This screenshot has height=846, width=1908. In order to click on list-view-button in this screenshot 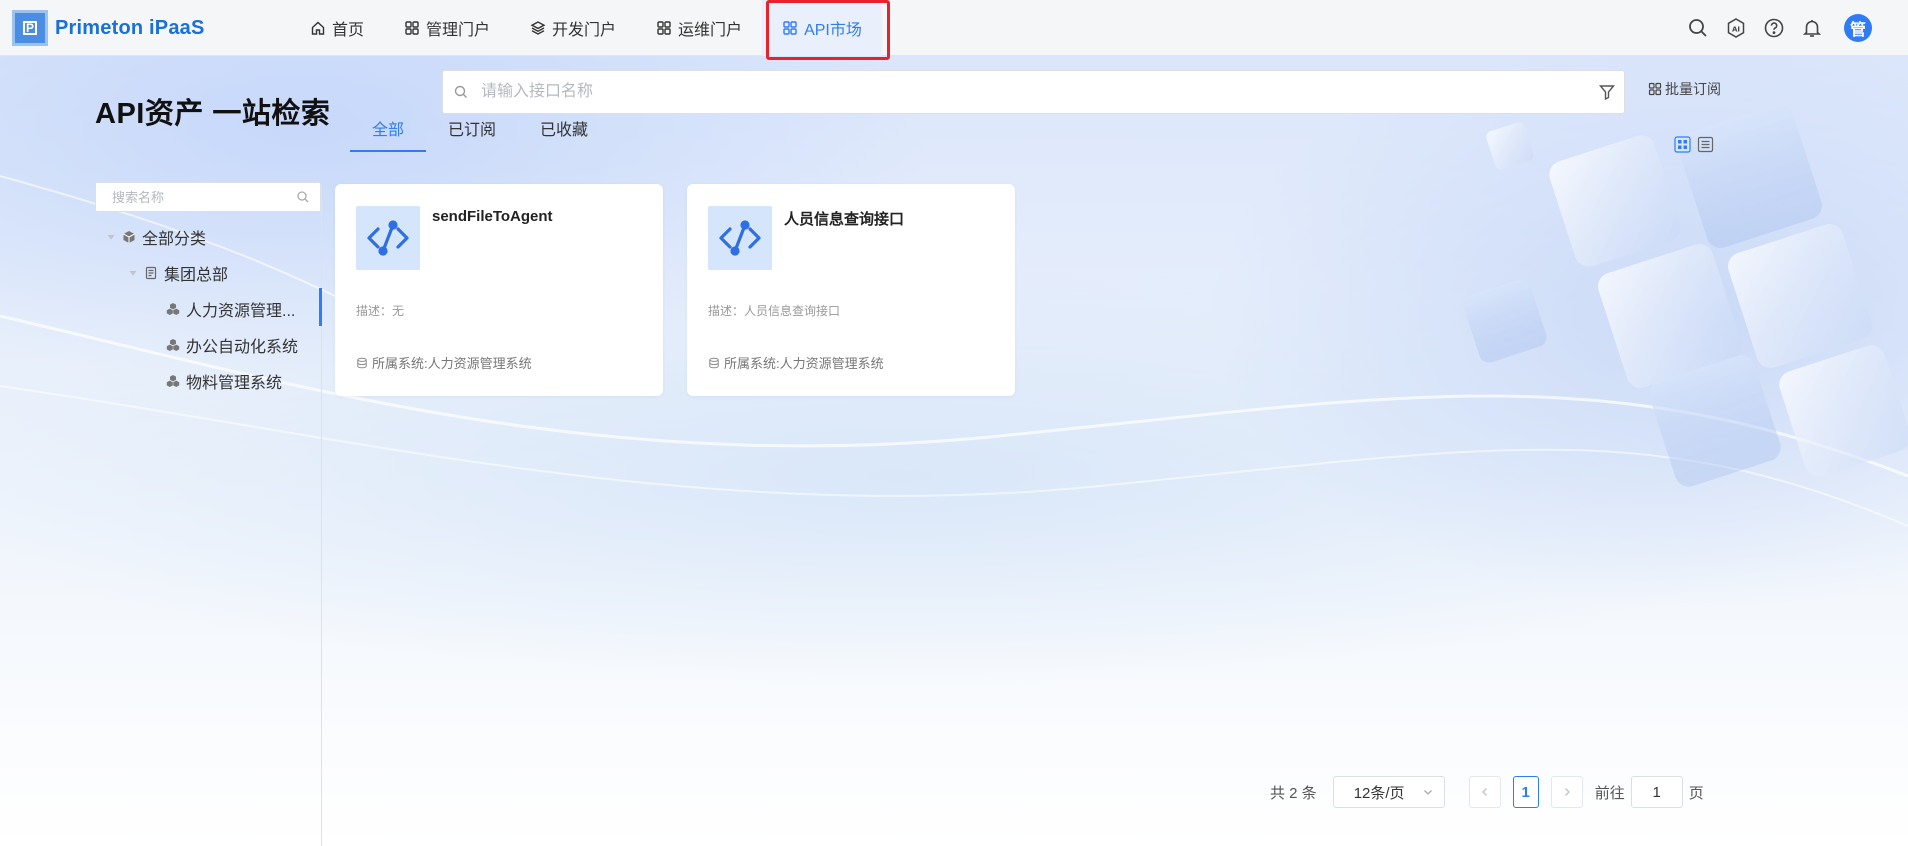, I will do `click(1705, 144)`.